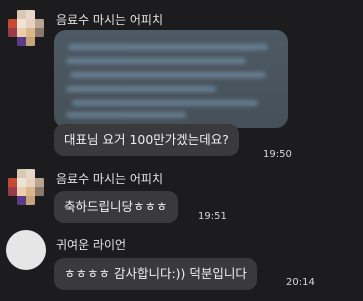  What do you see at coordinates (116, 207) in the screenshot?
I see `message-bubble: 축하드립니당ㅎㅎㅎ` at bounding box center [116, 207].